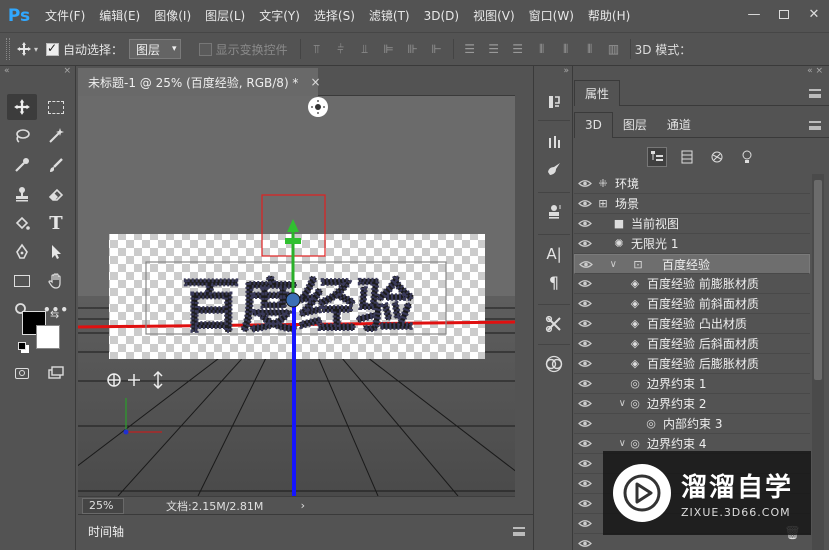  I want to click on material-filter-icon, so click(717, 157).